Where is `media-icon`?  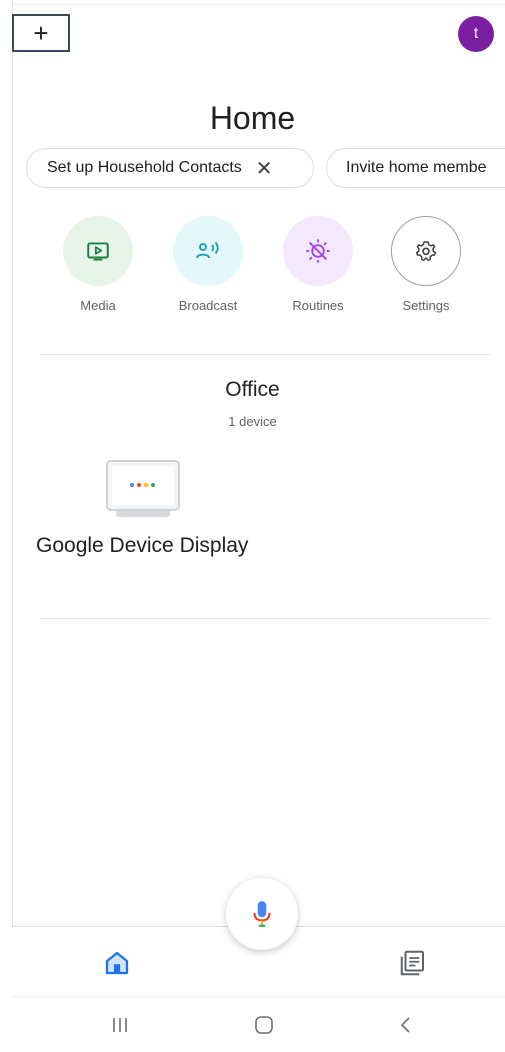 media-icon is located at coordinates (98, 251).